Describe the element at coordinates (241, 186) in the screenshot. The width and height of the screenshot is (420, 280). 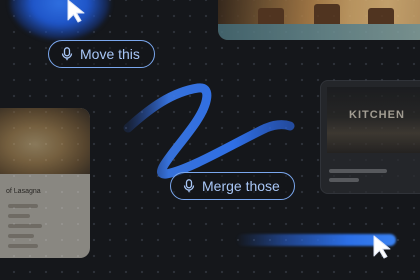
I see `voice-command-label: Merge those` at that location.